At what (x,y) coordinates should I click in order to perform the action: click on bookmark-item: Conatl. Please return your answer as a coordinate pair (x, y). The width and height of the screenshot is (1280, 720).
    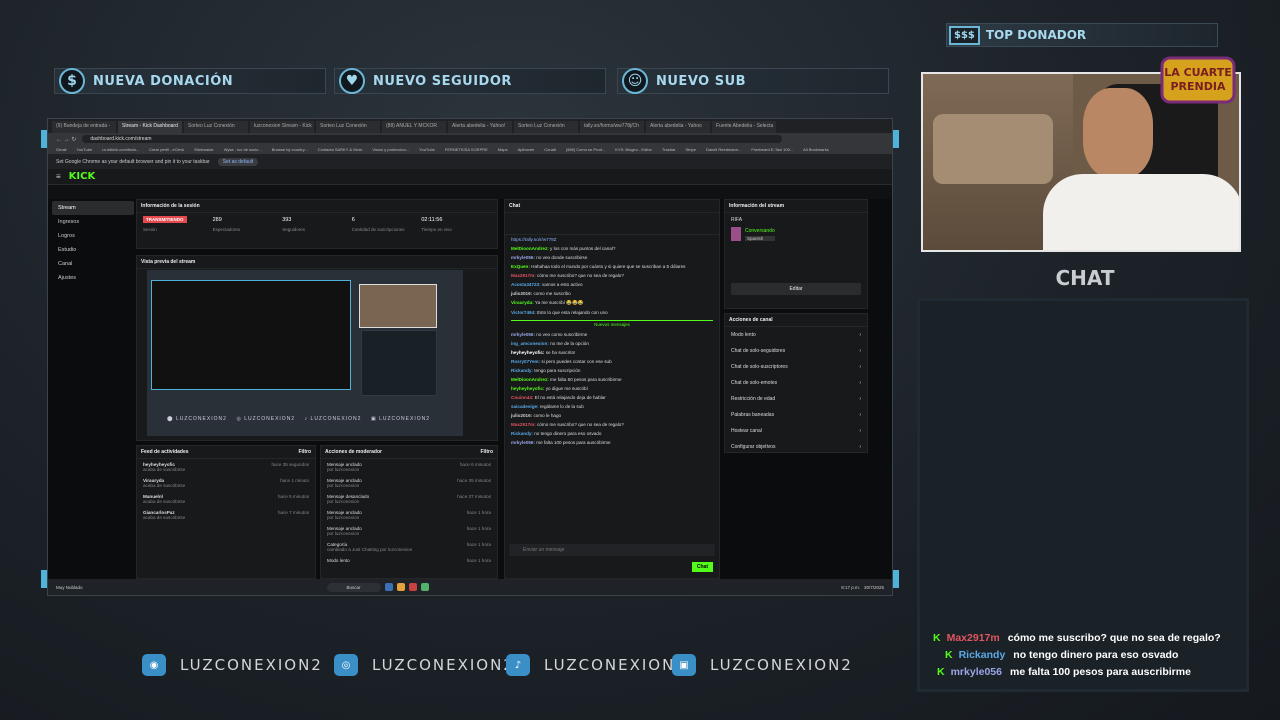
    Looking at the image, I should click on (550, 149).